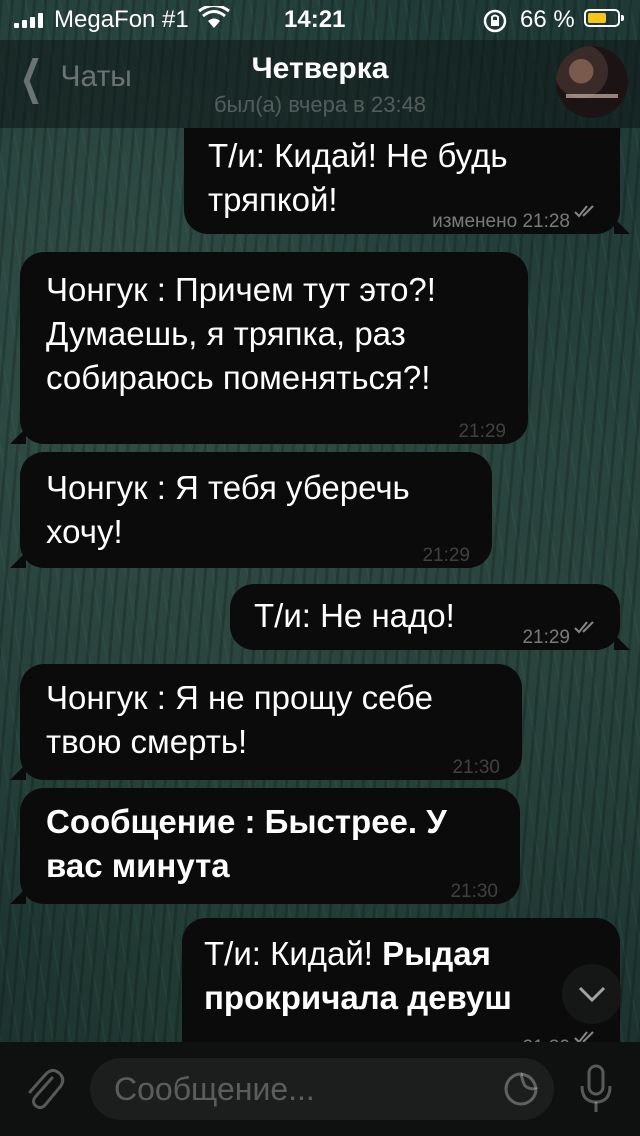 The height and width of the screenshot is (1136, 640). What do you see at coordinates (596, 1090) in the screenshot?
I see `microphone-icon` at bounding box center [596, 1090].